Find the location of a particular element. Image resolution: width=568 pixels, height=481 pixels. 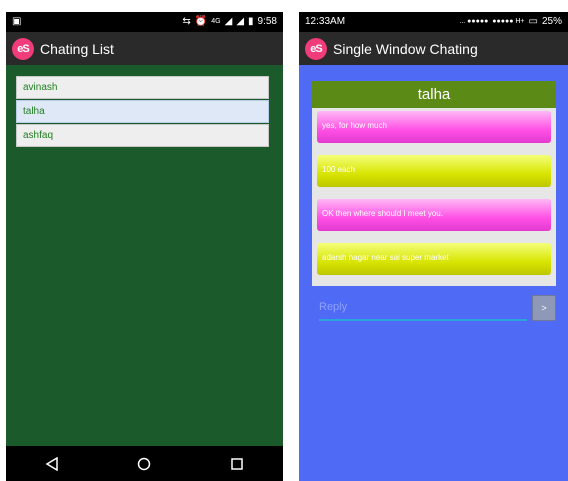

app-bar: eS Single Window Chating is located at coordinates (433, 48).